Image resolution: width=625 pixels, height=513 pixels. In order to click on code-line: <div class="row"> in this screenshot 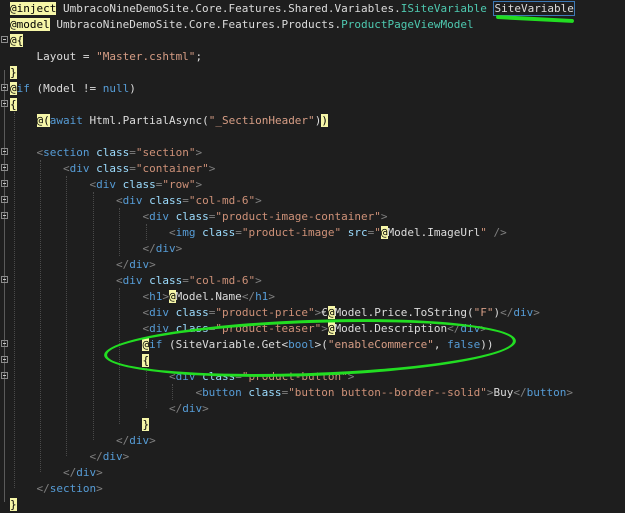, I will do `click(312, 185)`.